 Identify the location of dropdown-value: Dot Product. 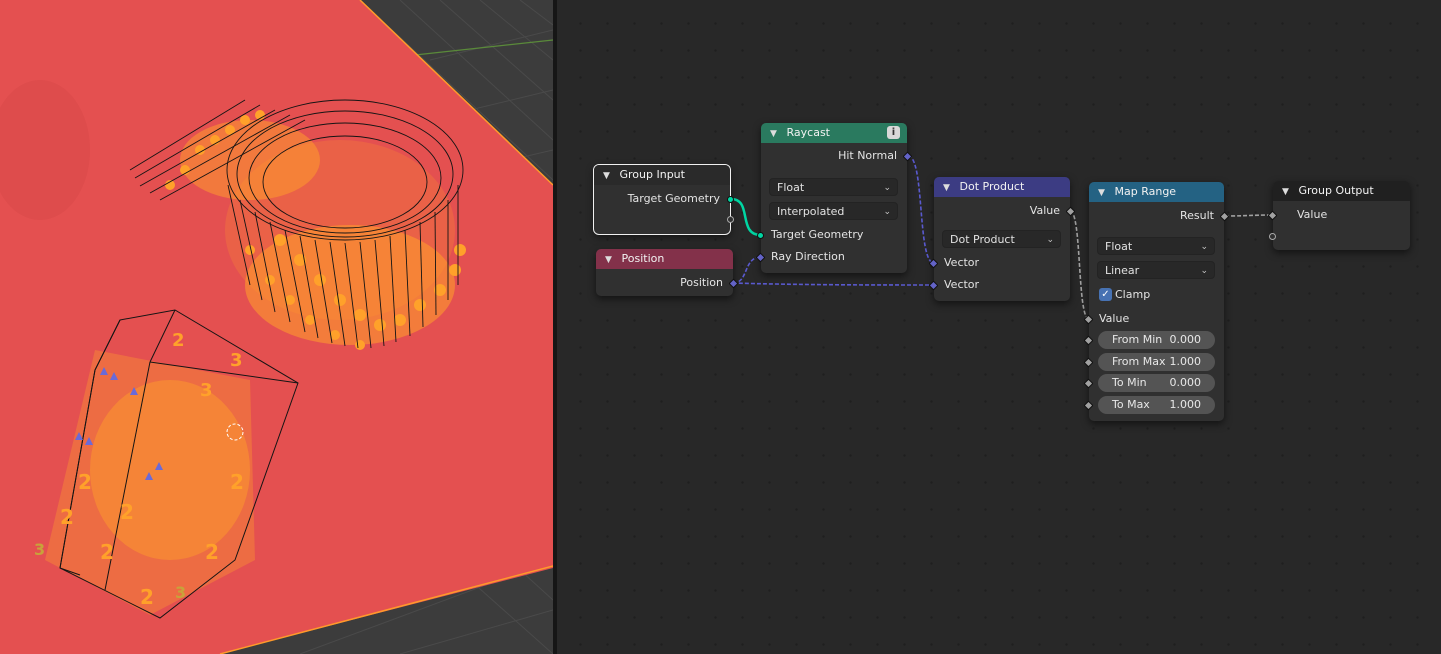
(982, 239).